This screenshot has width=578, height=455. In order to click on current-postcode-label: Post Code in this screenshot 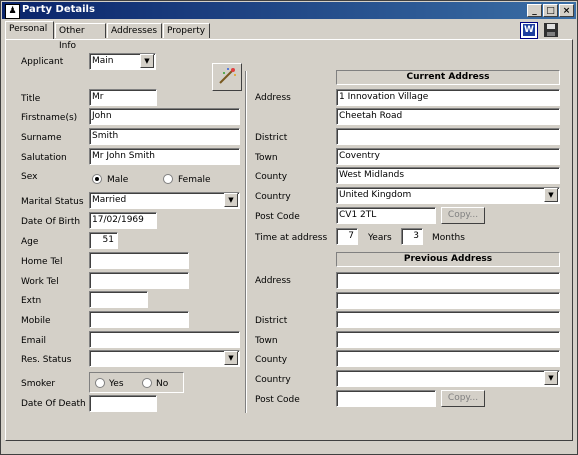, I will do `click(277, 217)`.